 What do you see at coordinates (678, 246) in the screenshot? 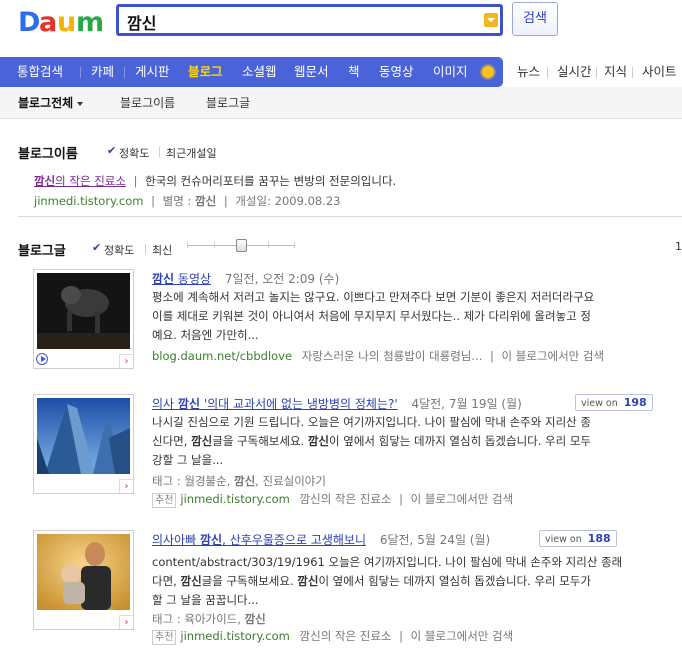
I see `page-number: 1` at bounding box center [678, 246].